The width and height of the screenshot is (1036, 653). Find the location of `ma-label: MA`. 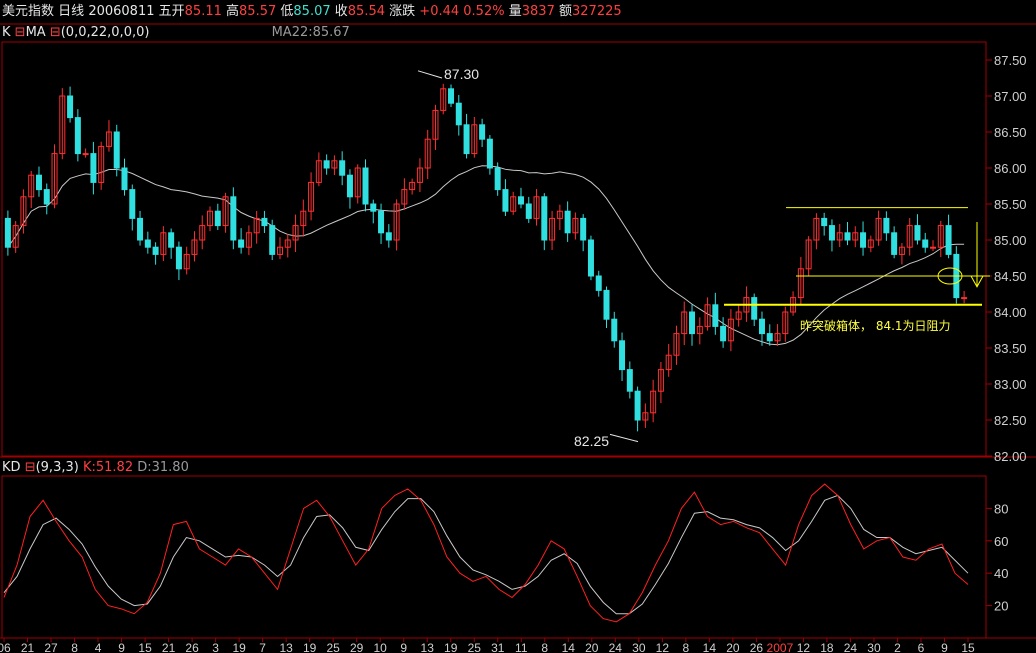

ma-label: MA is located at coordinates (36, 32).